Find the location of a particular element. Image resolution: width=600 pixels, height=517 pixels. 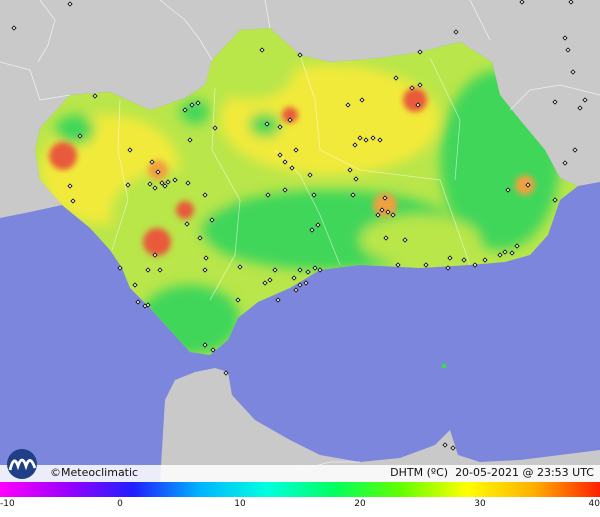

alboran-island is located at coordinates (444, 366).